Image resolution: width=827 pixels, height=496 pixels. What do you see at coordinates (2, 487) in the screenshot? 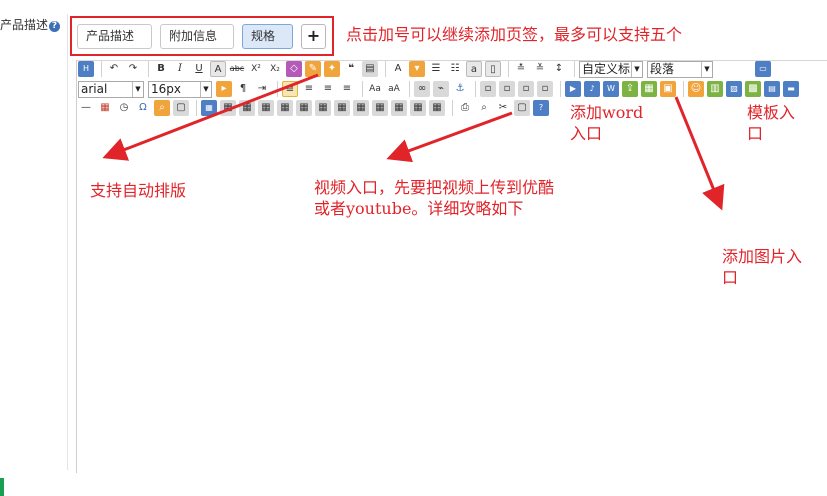
I see `status-indicator` at bounding box center [2, 487].